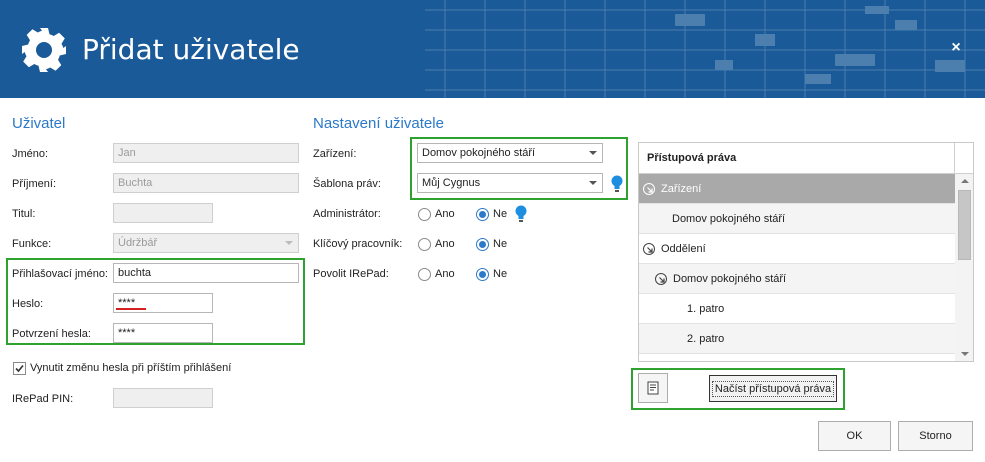 The width and height of the screenshot is (985, 462). What do you see at coordinates (964, 225) in the screenshot?
I see `scrollbar-thumb` at bounding box center [964, 225].